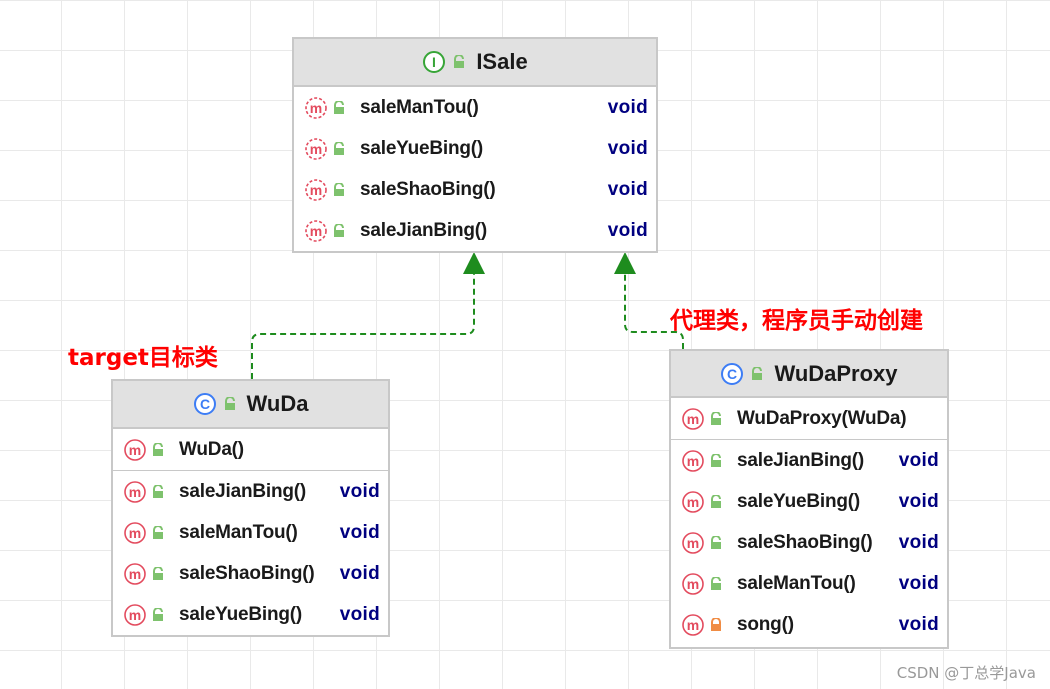 The width and height of the screenshot is (1050, 689). Describe the element at coordinates (211, 449) in the screenshot. I see `constructor-name: WuDa()` at that location.